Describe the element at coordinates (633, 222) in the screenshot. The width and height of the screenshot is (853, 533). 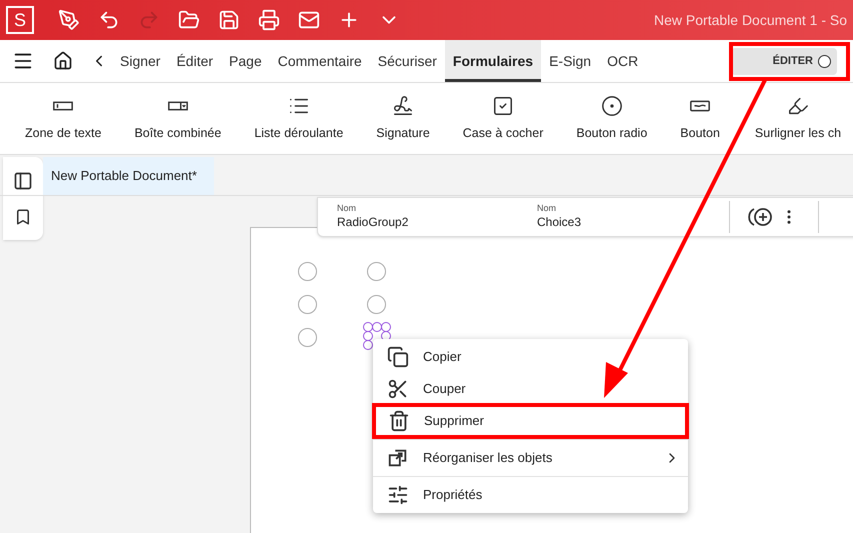
I see `field-value: Choice3` at that location.